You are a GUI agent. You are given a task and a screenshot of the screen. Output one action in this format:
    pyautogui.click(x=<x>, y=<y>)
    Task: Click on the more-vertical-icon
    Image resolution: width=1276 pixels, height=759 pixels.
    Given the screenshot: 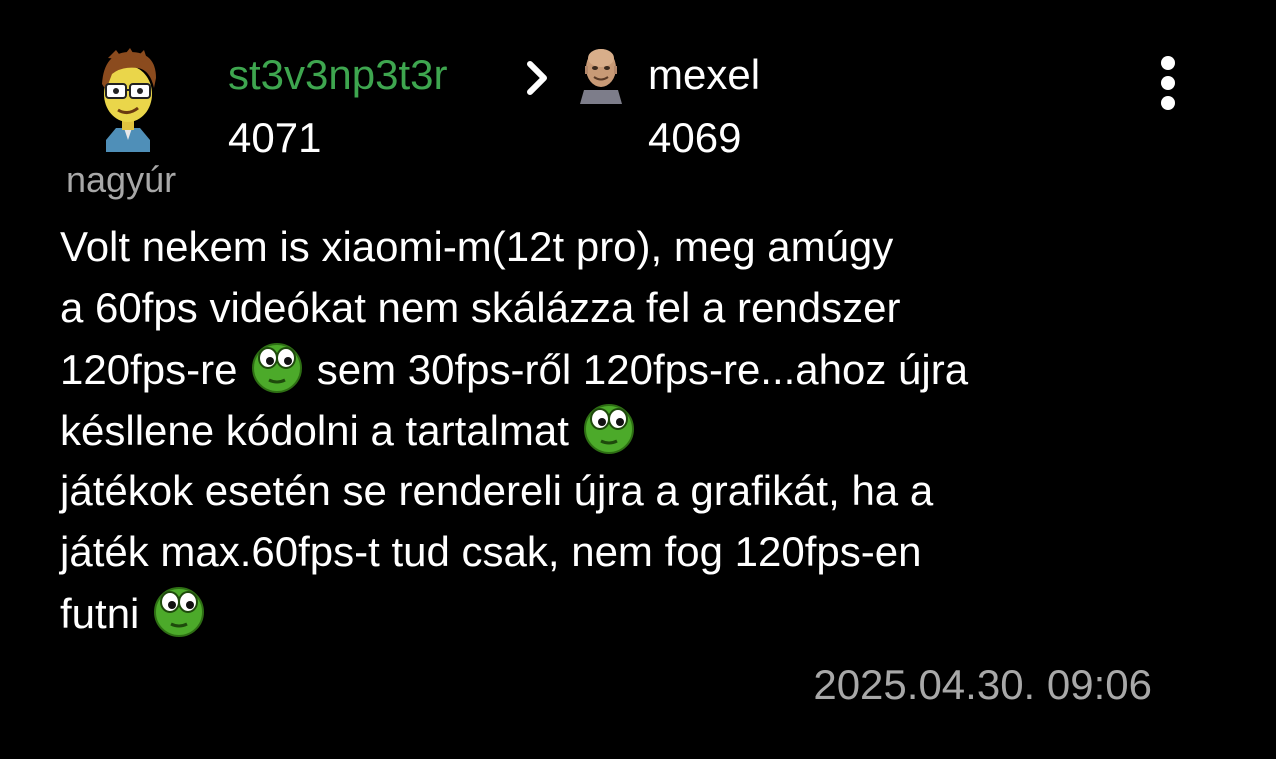 What is the action you would take?
    pyautogui.click(x=1168, y=83)
    